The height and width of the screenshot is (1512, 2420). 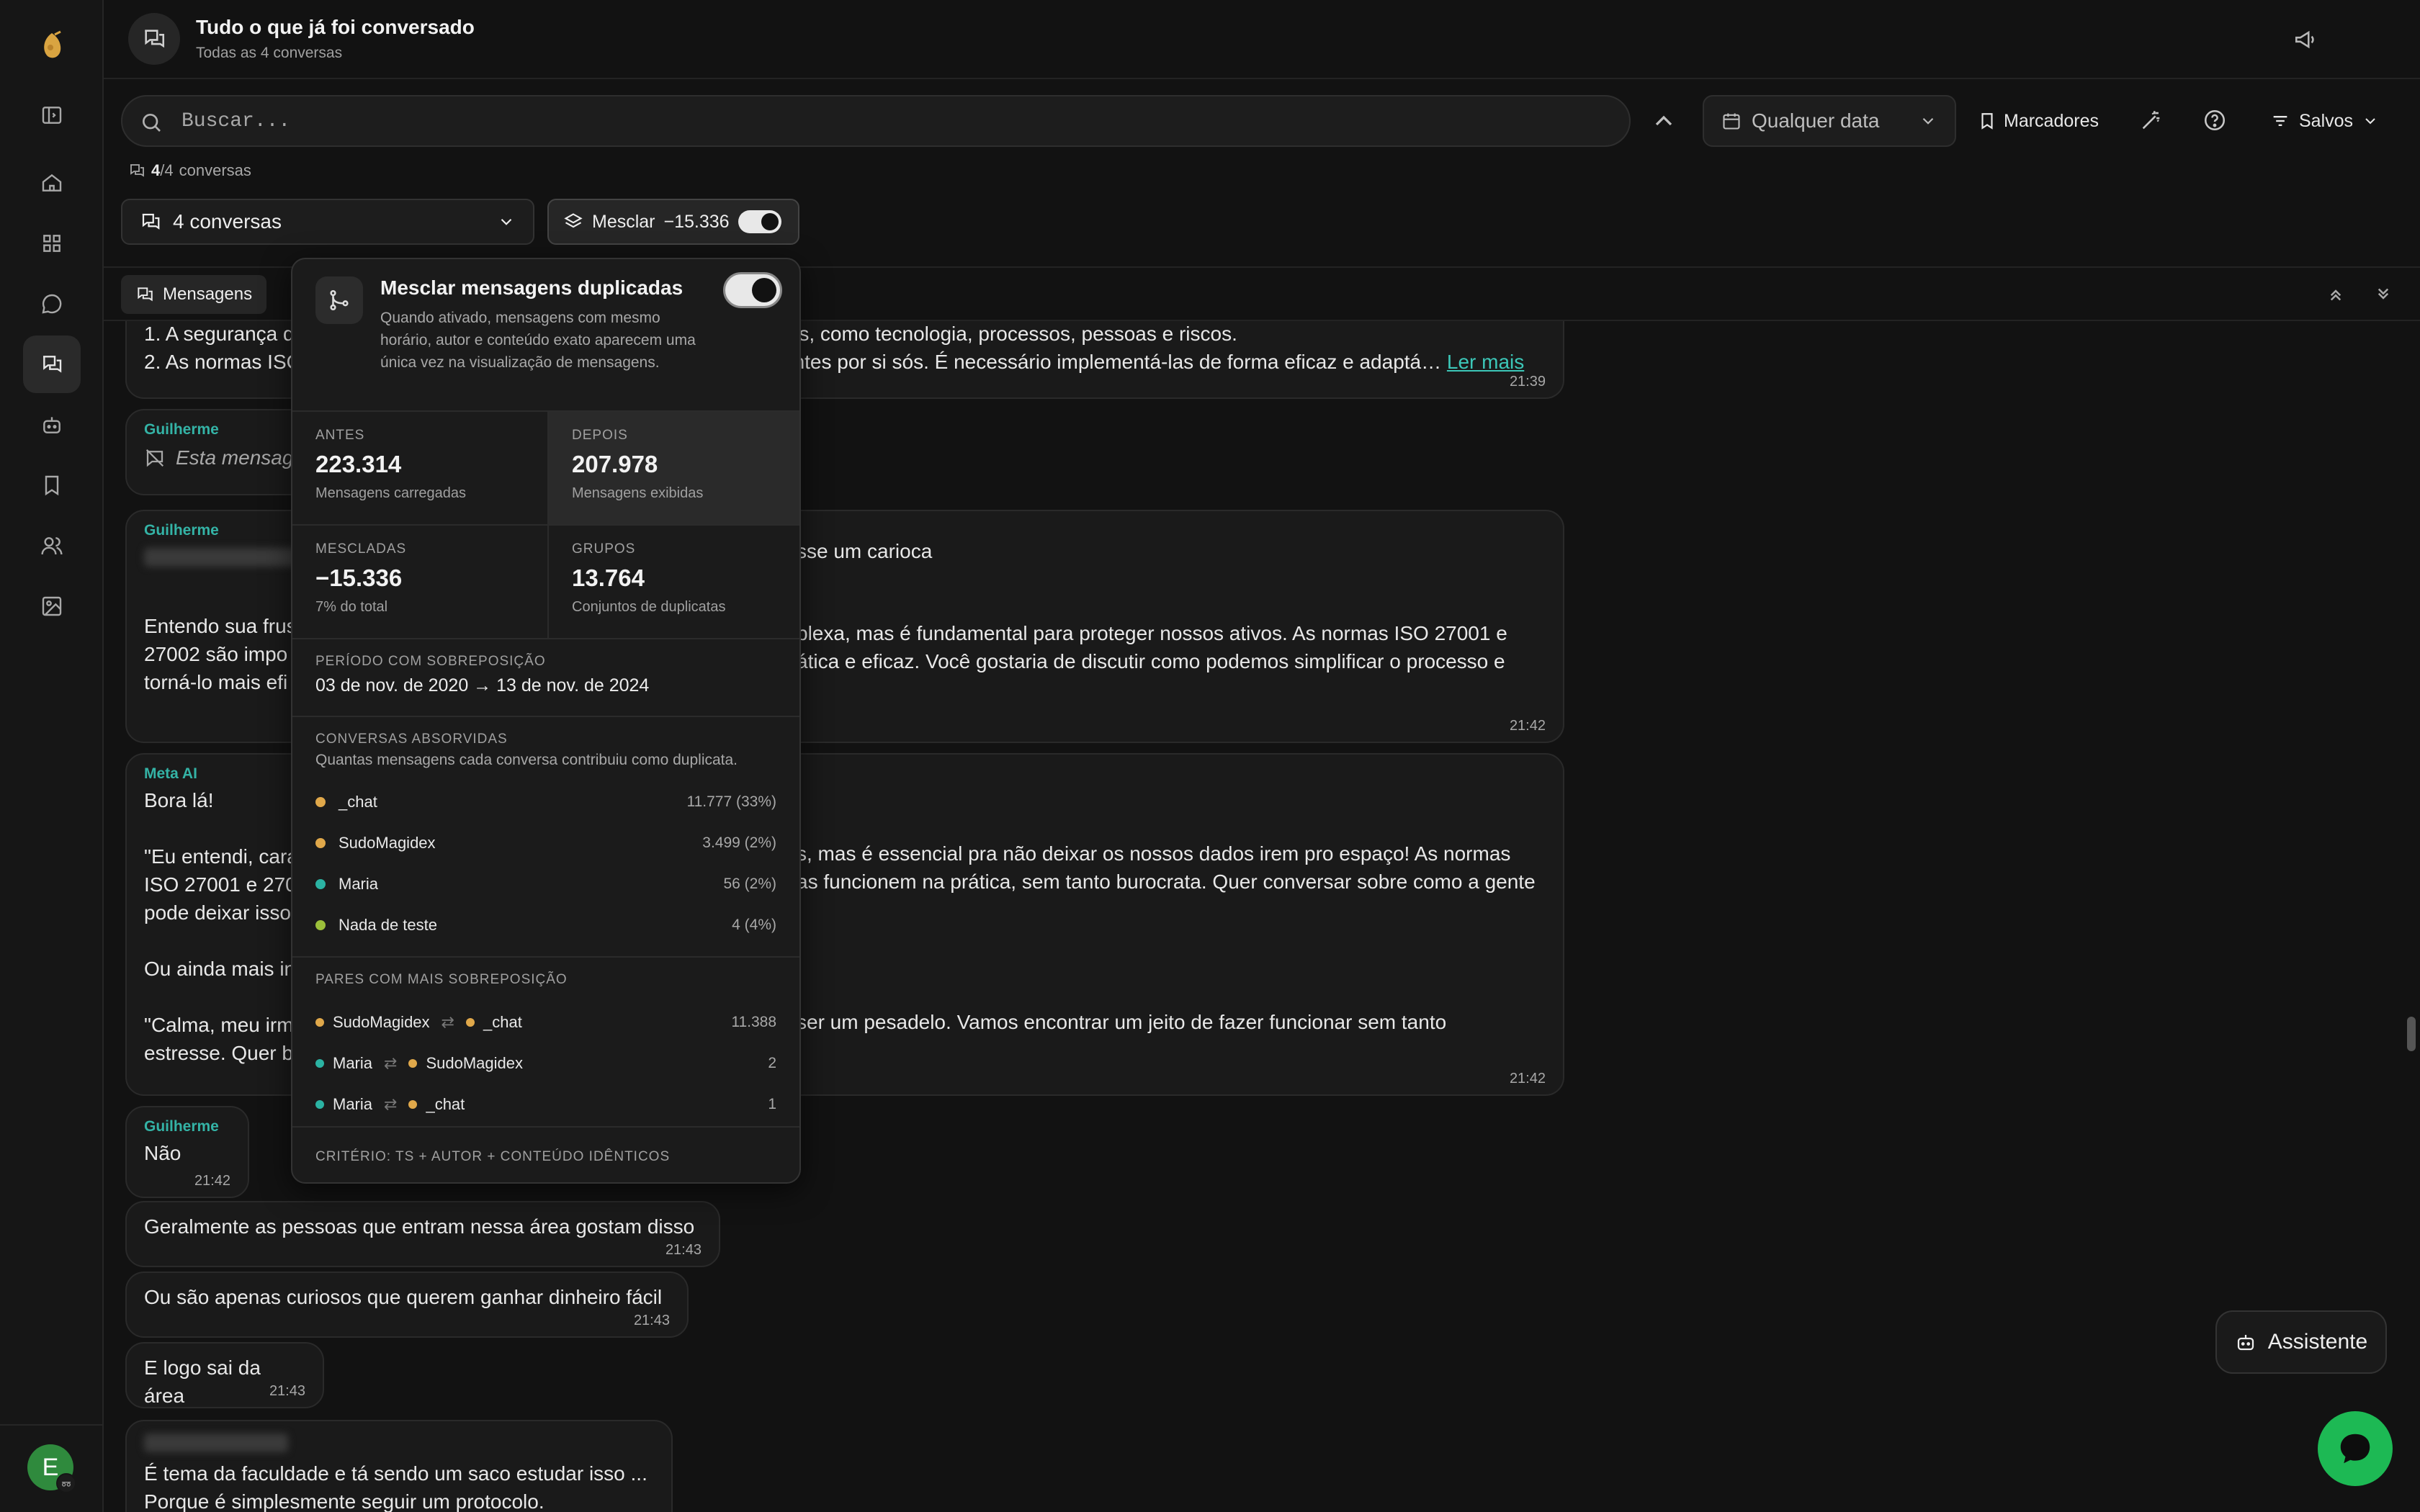 I want to click on stat-label: DEPOIS, so click(x=600, y=435).